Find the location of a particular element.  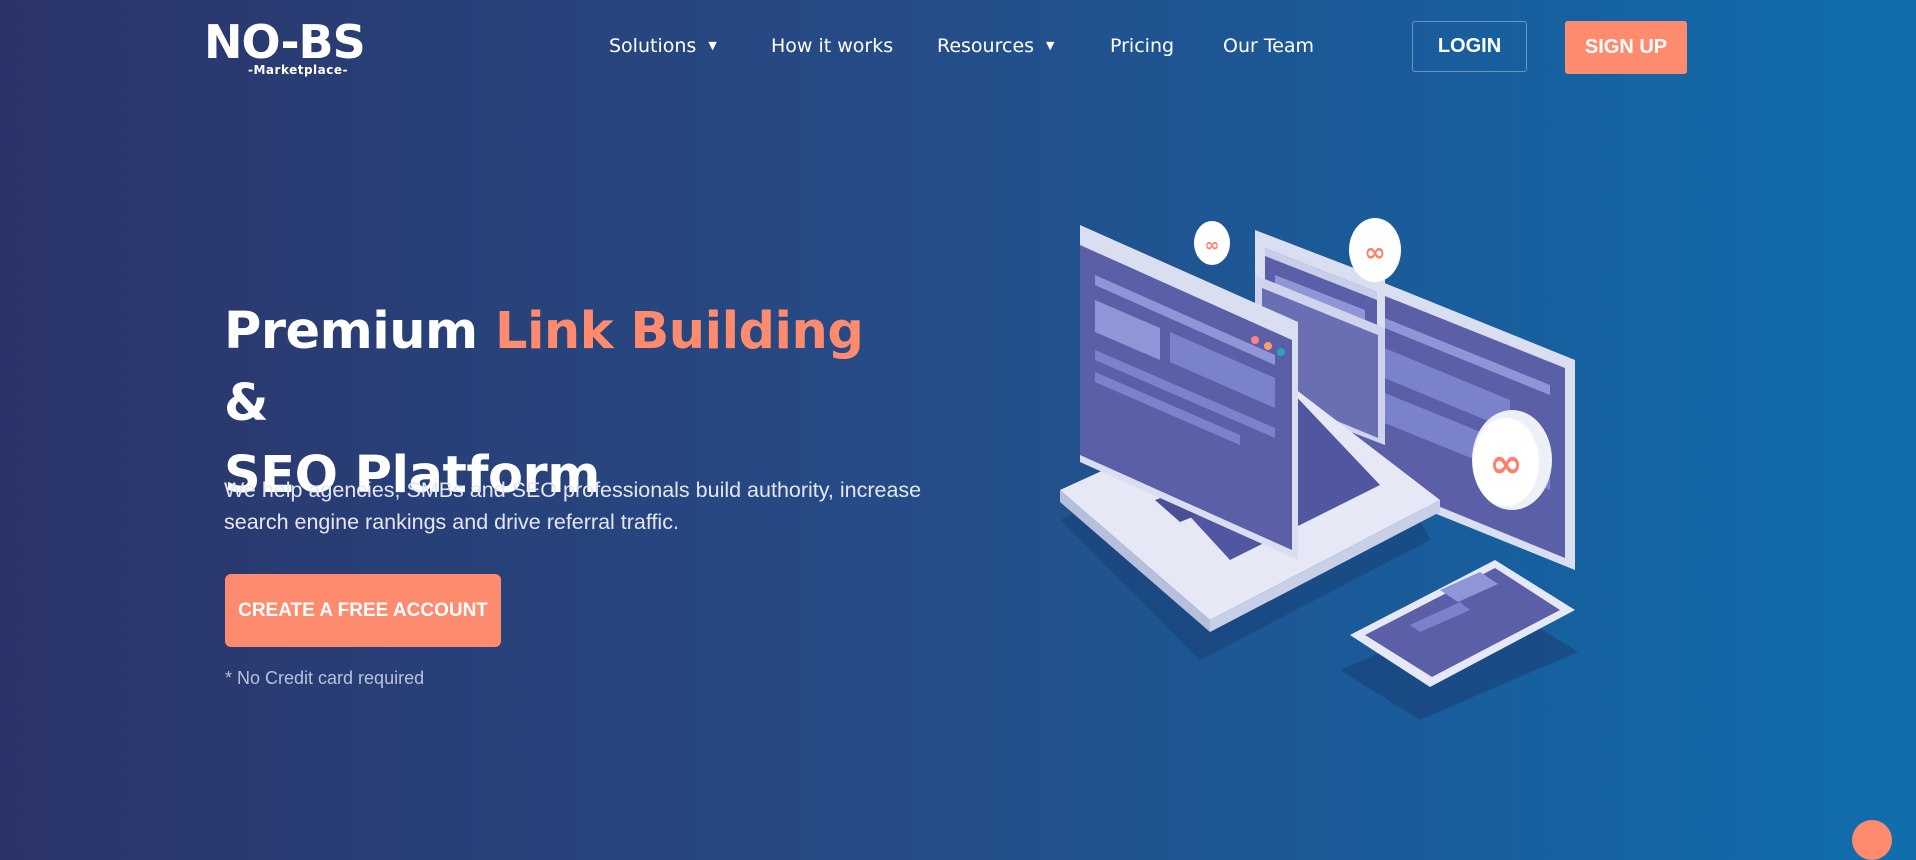

logo: NO-BS -Marketplace- is located at coordinates (296, 48).